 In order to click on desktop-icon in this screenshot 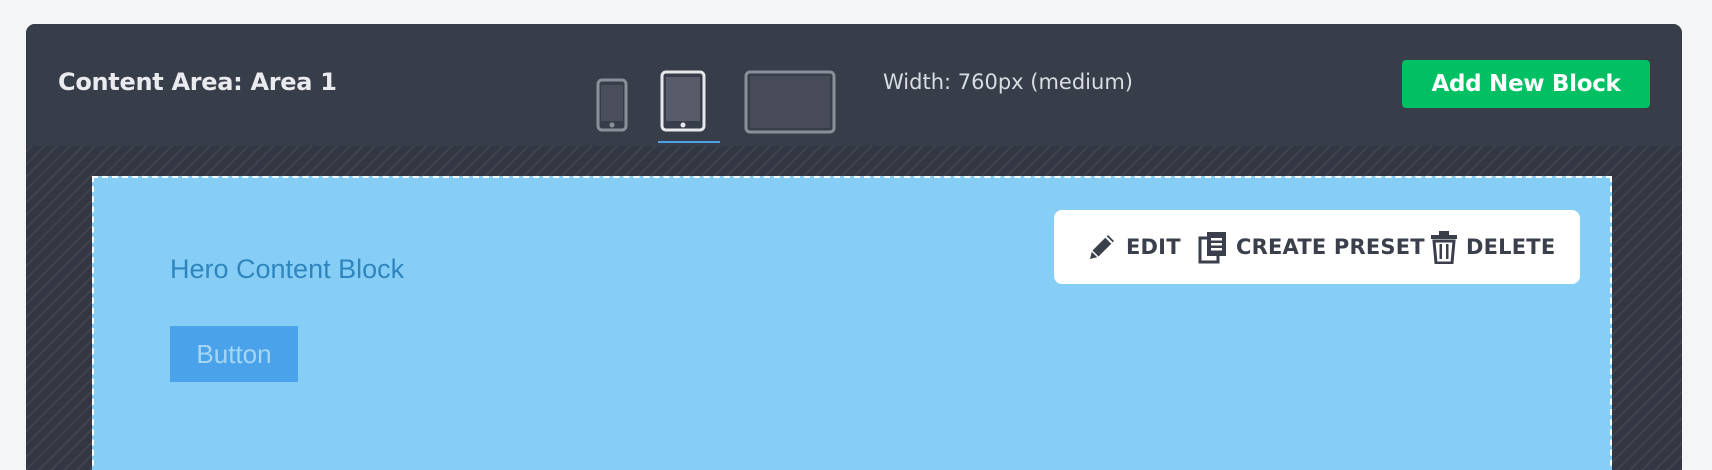, I will do `click(790, 102)`.